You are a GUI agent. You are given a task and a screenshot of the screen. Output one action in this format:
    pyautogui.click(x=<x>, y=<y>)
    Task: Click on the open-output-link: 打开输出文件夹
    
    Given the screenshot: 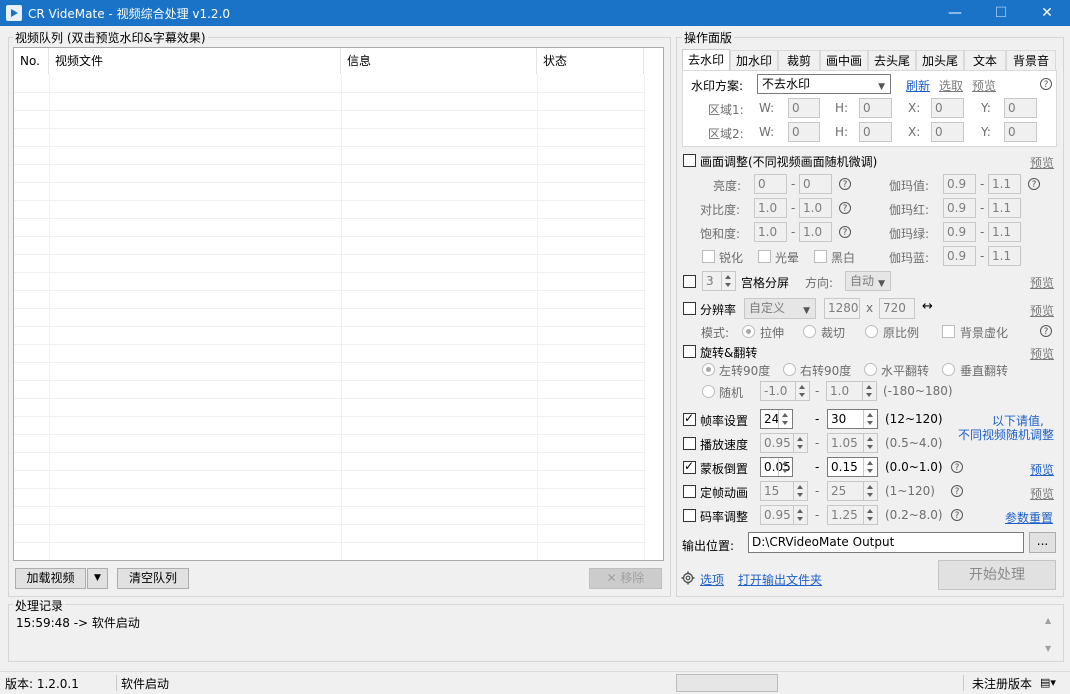 What is the action you would take?
    pyautogui.click(x=780, y=579)
    